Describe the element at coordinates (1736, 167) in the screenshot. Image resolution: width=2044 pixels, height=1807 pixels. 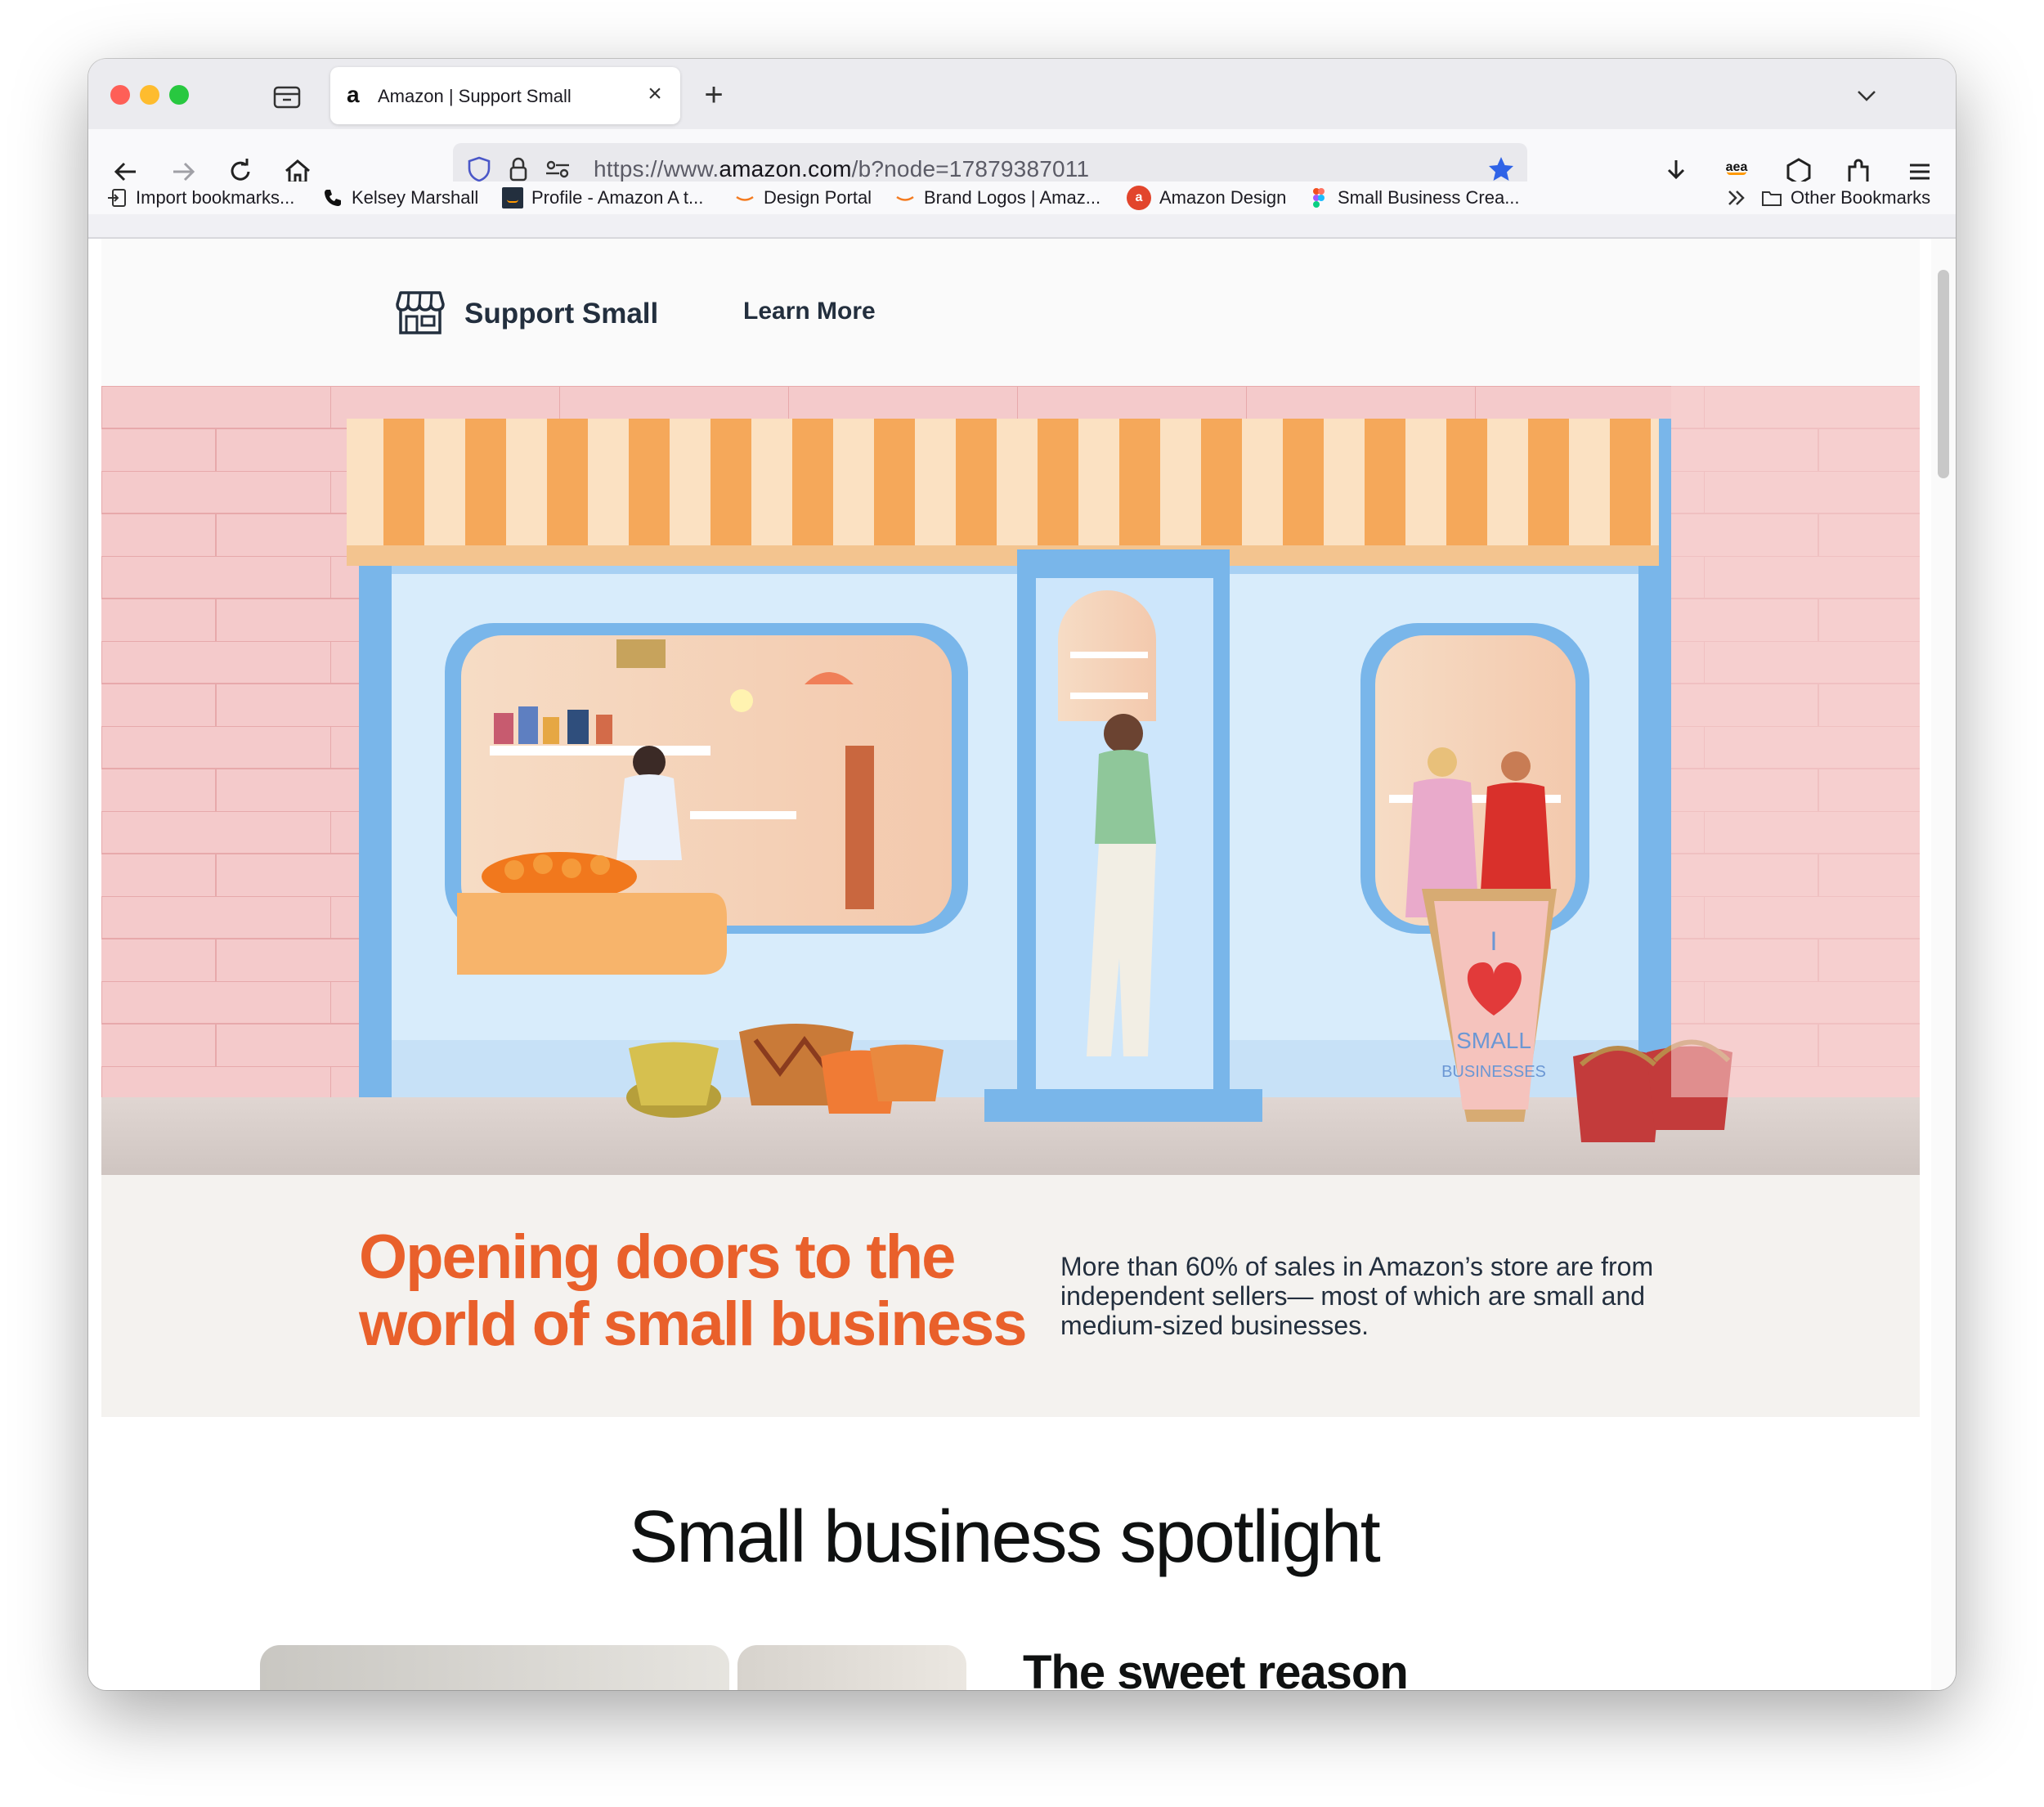
I see `extension-label: aea` at that location.